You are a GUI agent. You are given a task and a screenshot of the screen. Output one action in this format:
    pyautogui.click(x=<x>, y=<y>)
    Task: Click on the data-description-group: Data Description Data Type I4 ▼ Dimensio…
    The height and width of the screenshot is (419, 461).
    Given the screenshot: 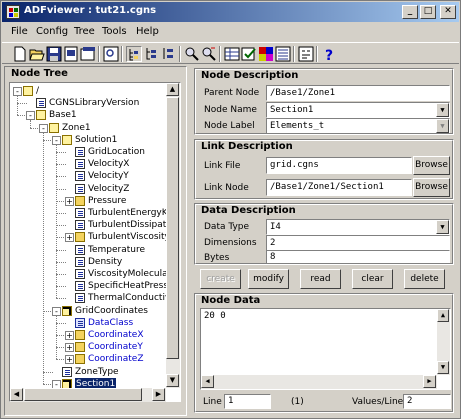 What is the action you would take?
    pyautogui.click(x=324, y=234)
    